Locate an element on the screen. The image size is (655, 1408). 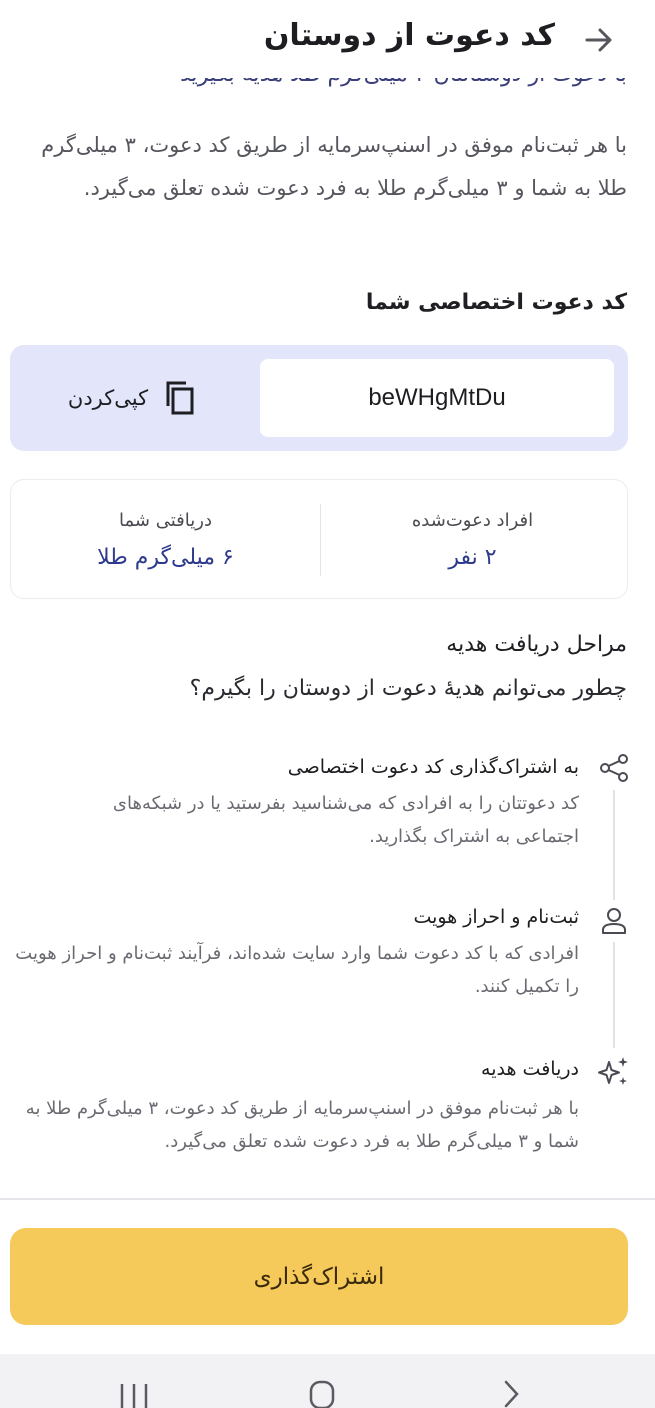
arrow-right-icon is located at coordinates (598, 40).